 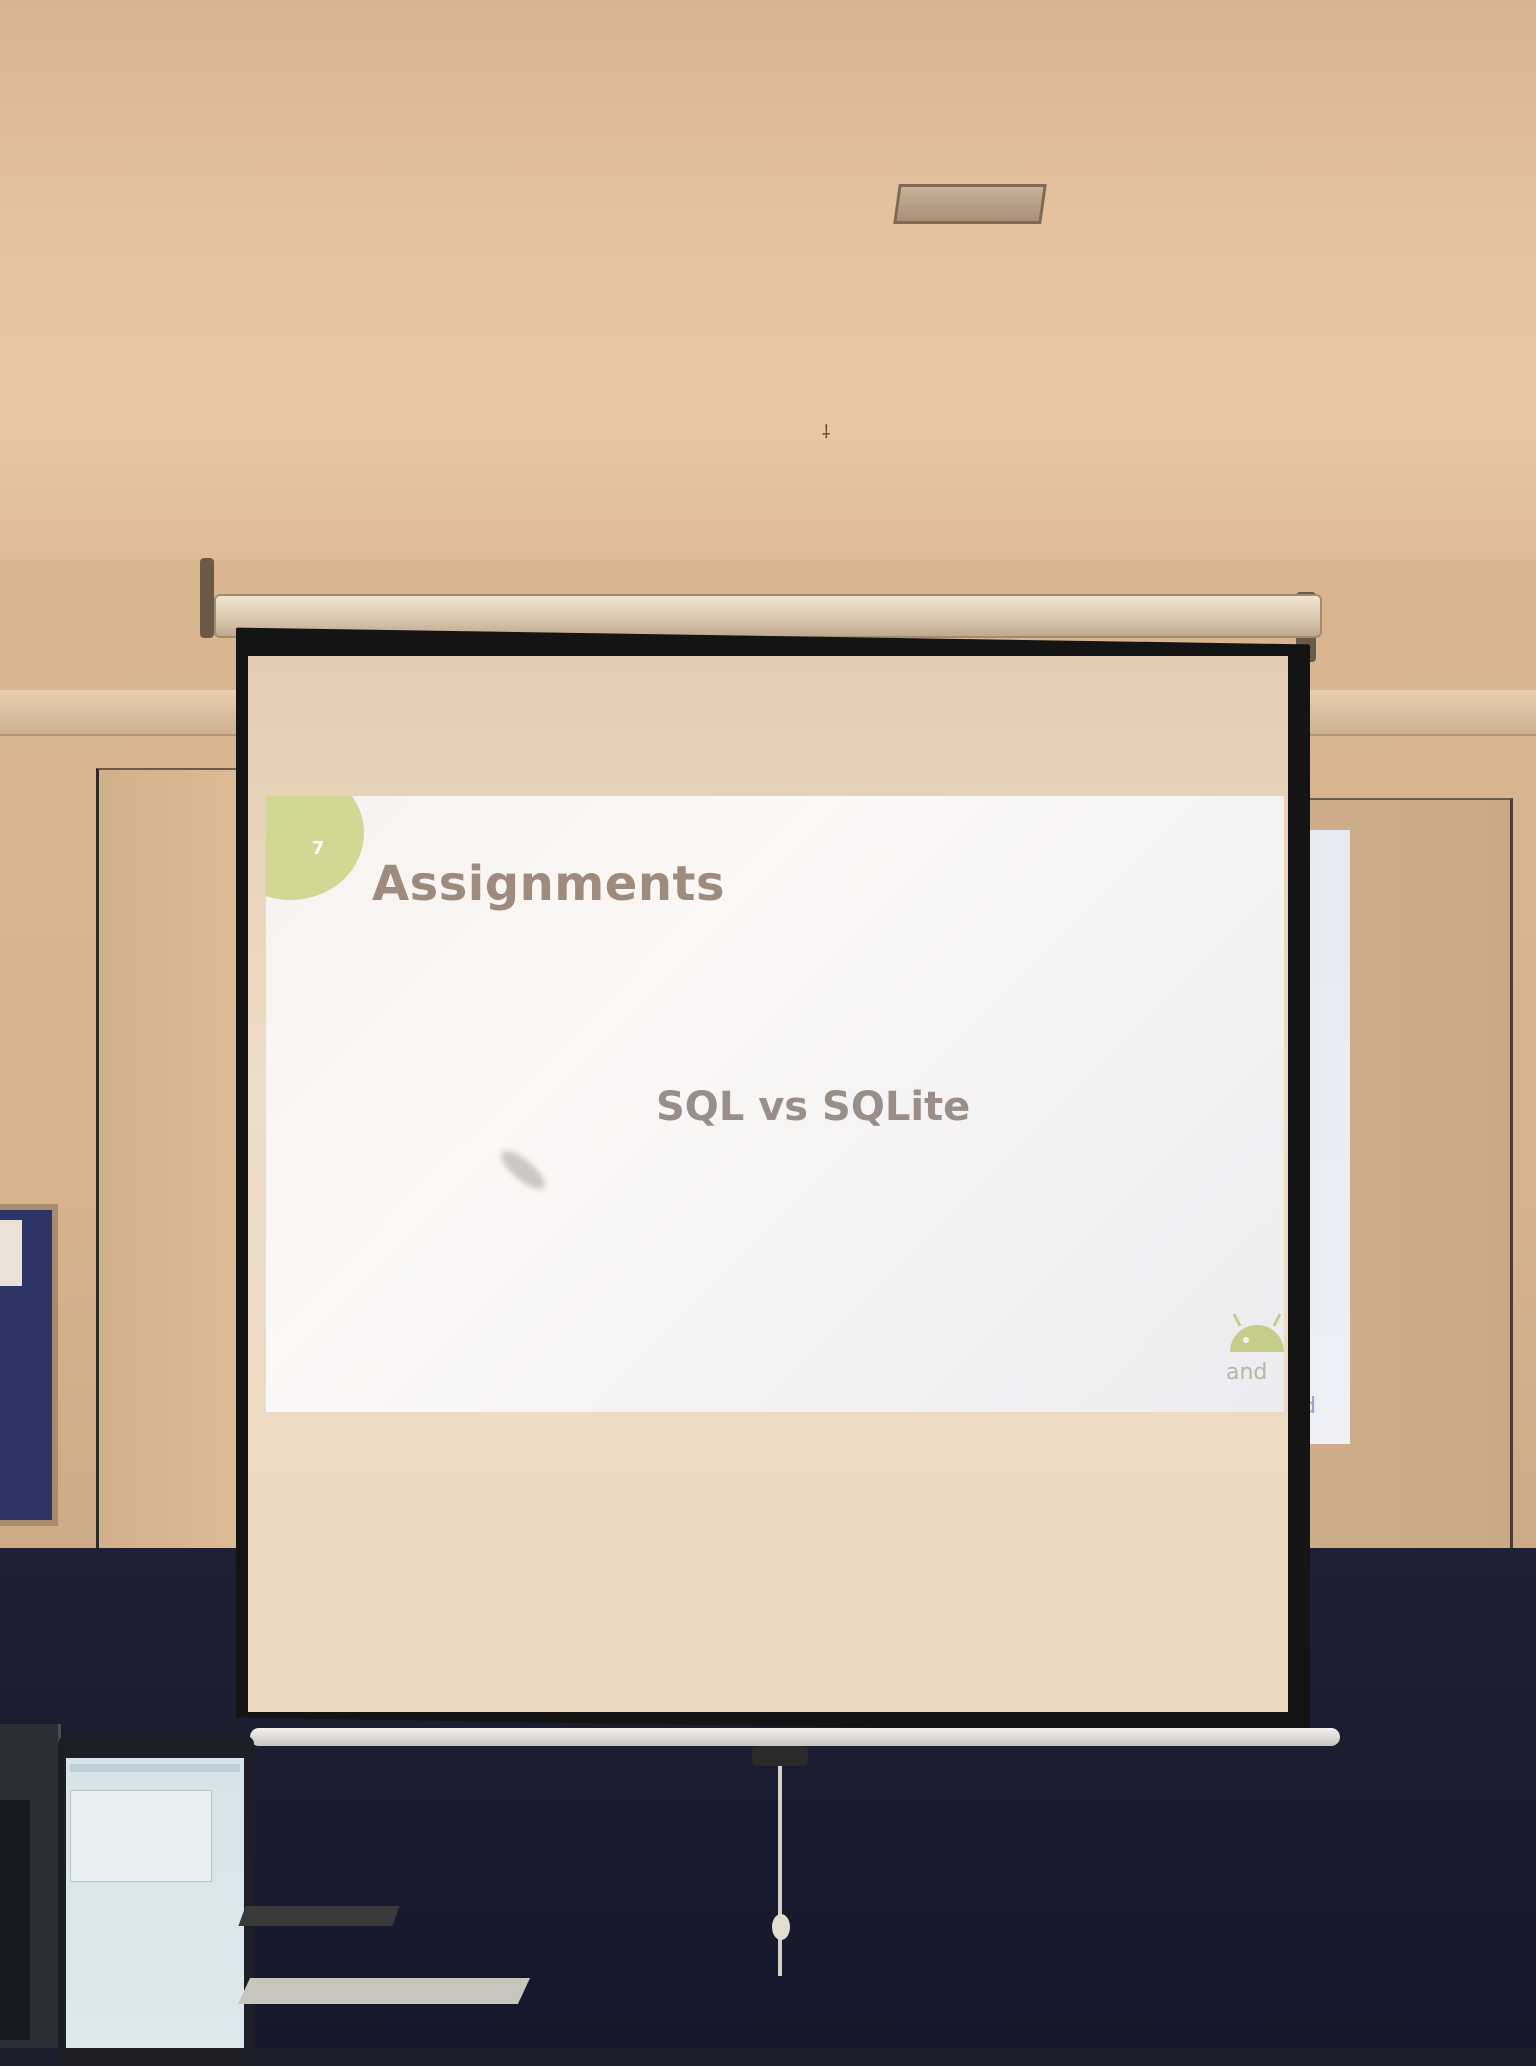 I want to click on notice-paper, so click(x=11, y=1253).